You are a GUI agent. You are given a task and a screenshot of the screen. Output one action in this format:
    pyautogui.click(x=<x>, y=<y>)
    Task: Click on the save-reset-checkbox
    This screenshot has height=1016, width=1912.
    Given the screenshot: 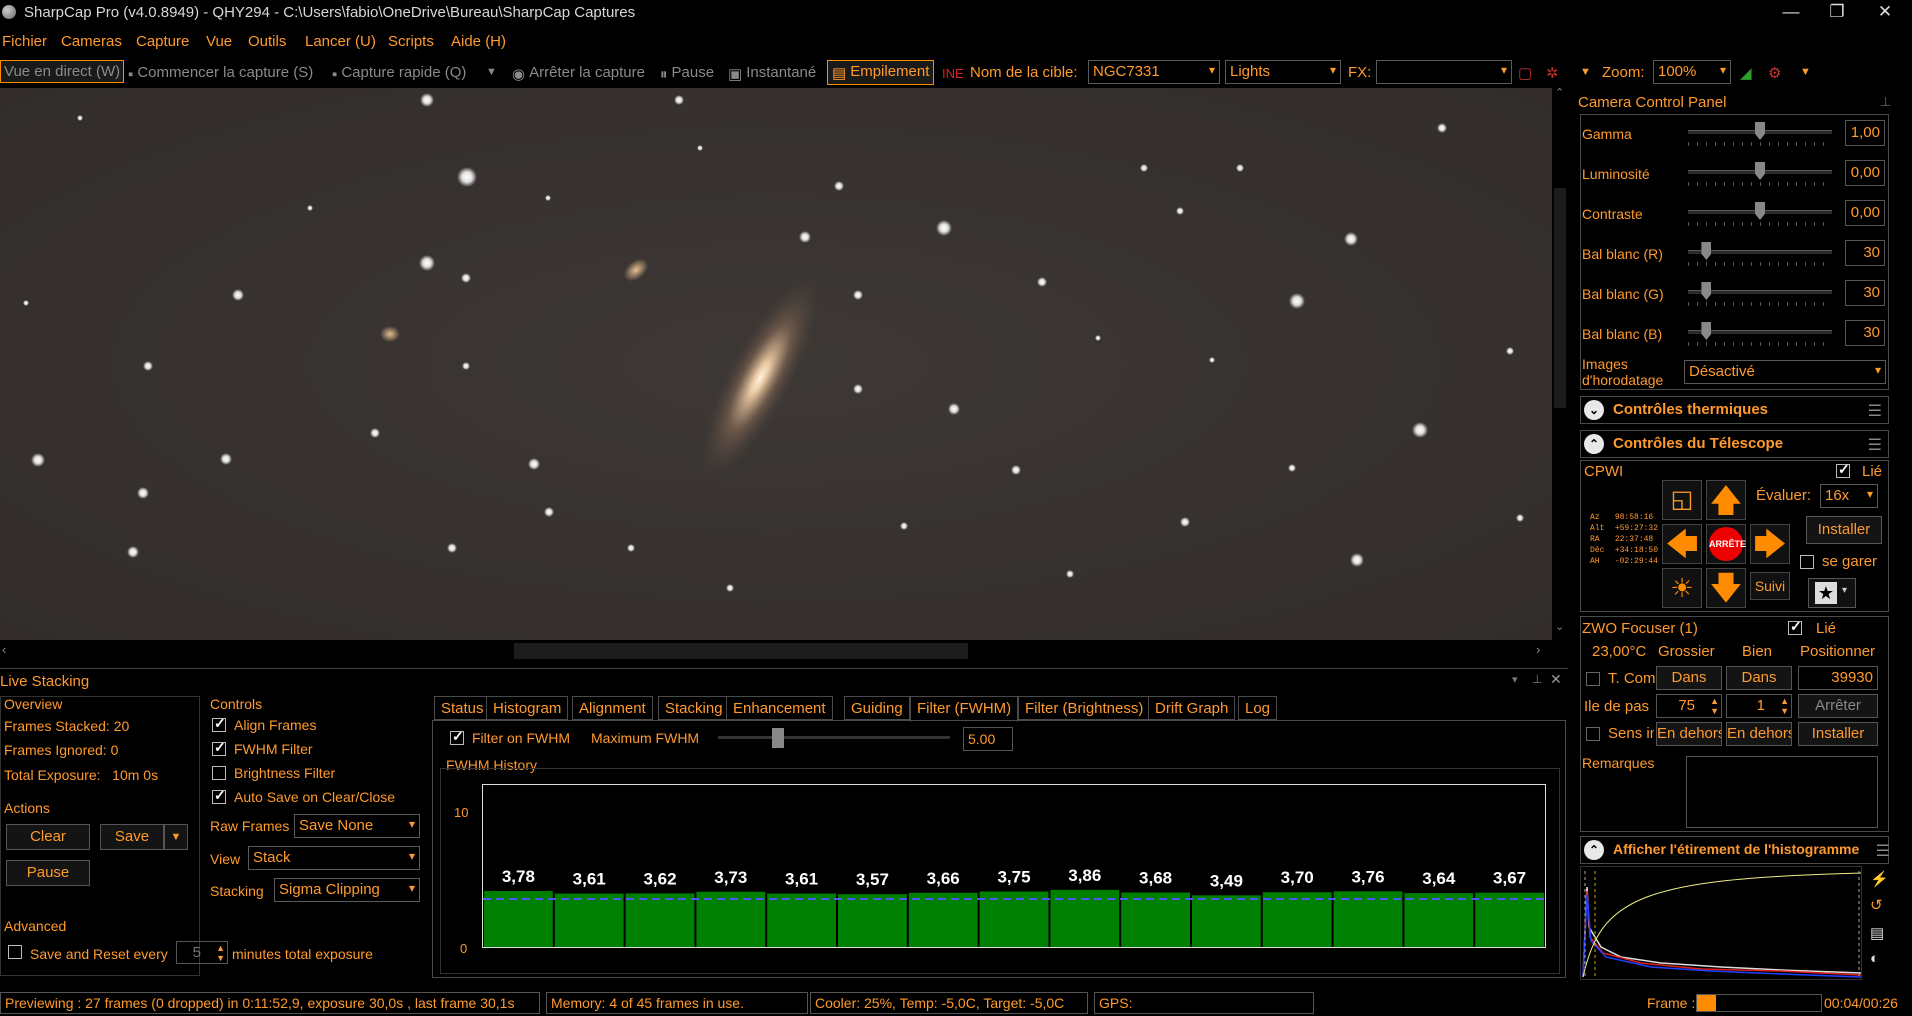 What is the action you would take?
    pyautogui.click(x=15, y=952)
    